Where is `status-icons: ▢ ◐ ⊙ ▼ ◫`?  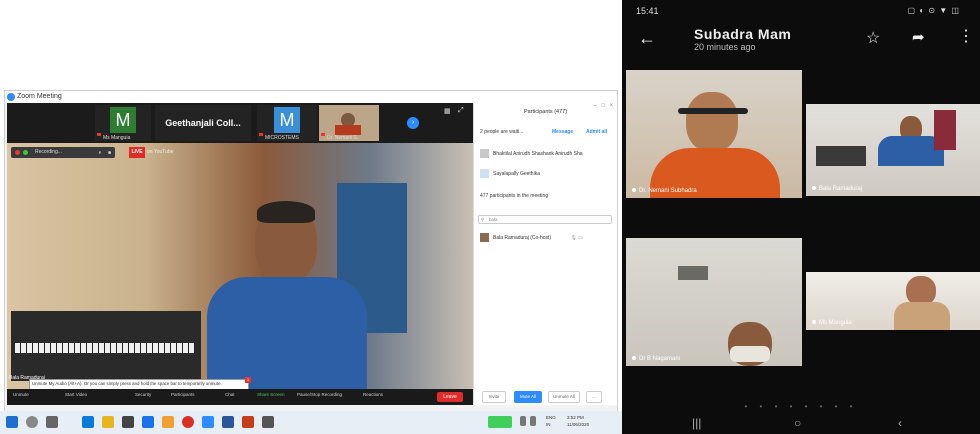
status-icons: ▢ ◐ ⊙ ▼ ◫ is located at coordinates (933, 10).